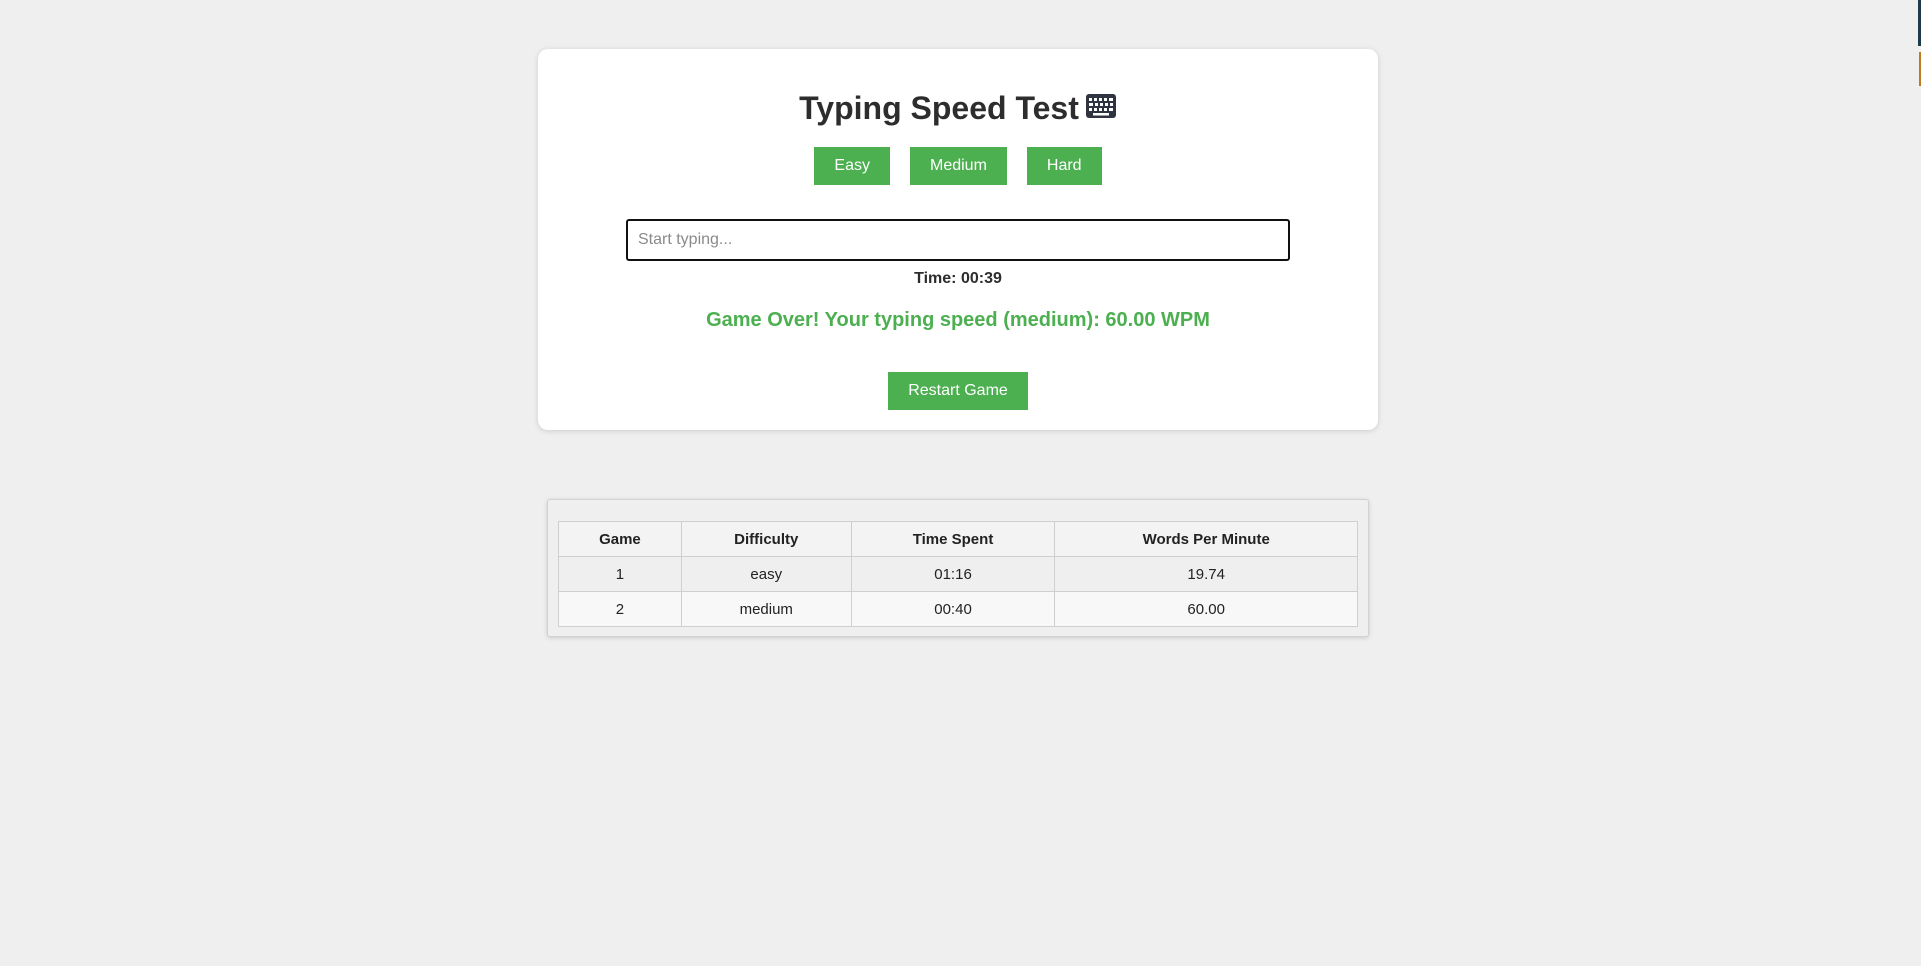 The width and height of the screenshot is (1921, 966). I want to click on cell-difficulty: easy, so click(766, 574).